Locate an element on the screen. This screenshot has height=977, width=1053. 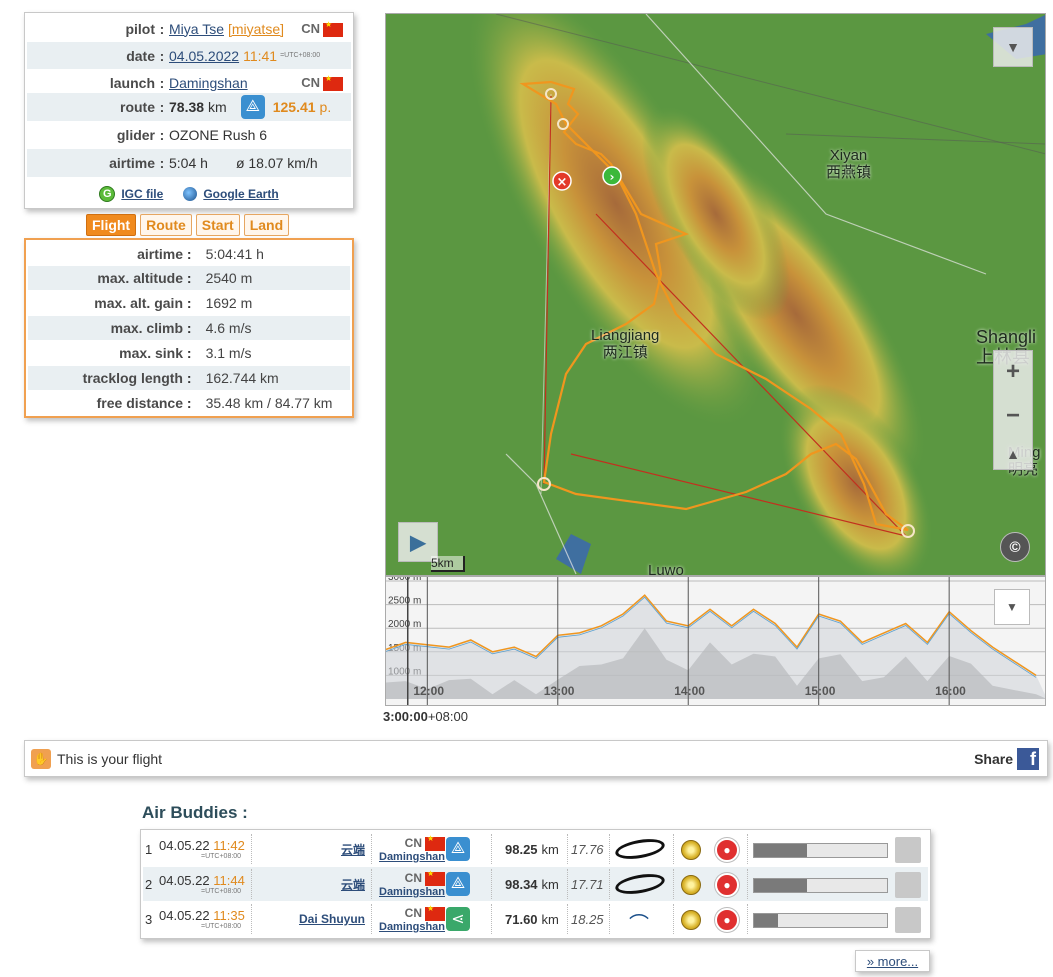
stat-row: max. climb :4.6 m/s is located at coordinates (189, 328).